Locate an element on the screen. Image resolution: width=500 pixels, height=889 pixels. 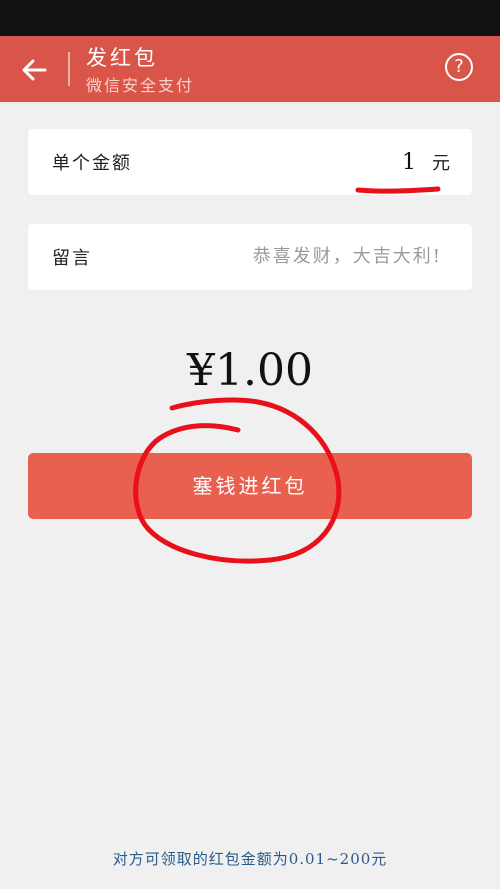
header-divider is located at coordinates (69, 69).